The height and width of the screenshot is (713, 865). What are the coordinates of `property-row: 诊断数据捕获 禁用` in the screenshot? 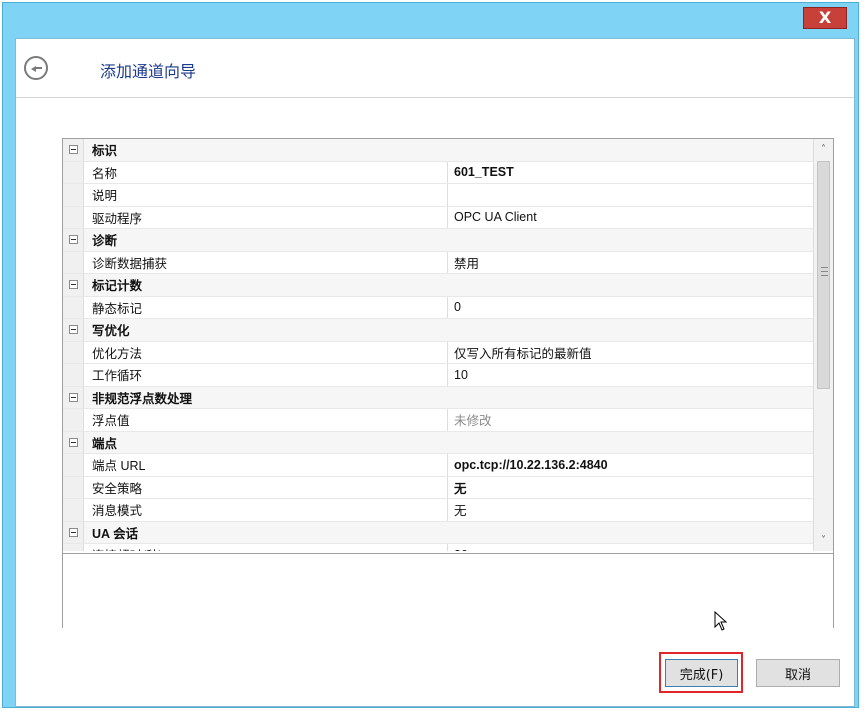 It's located at (438, 262).